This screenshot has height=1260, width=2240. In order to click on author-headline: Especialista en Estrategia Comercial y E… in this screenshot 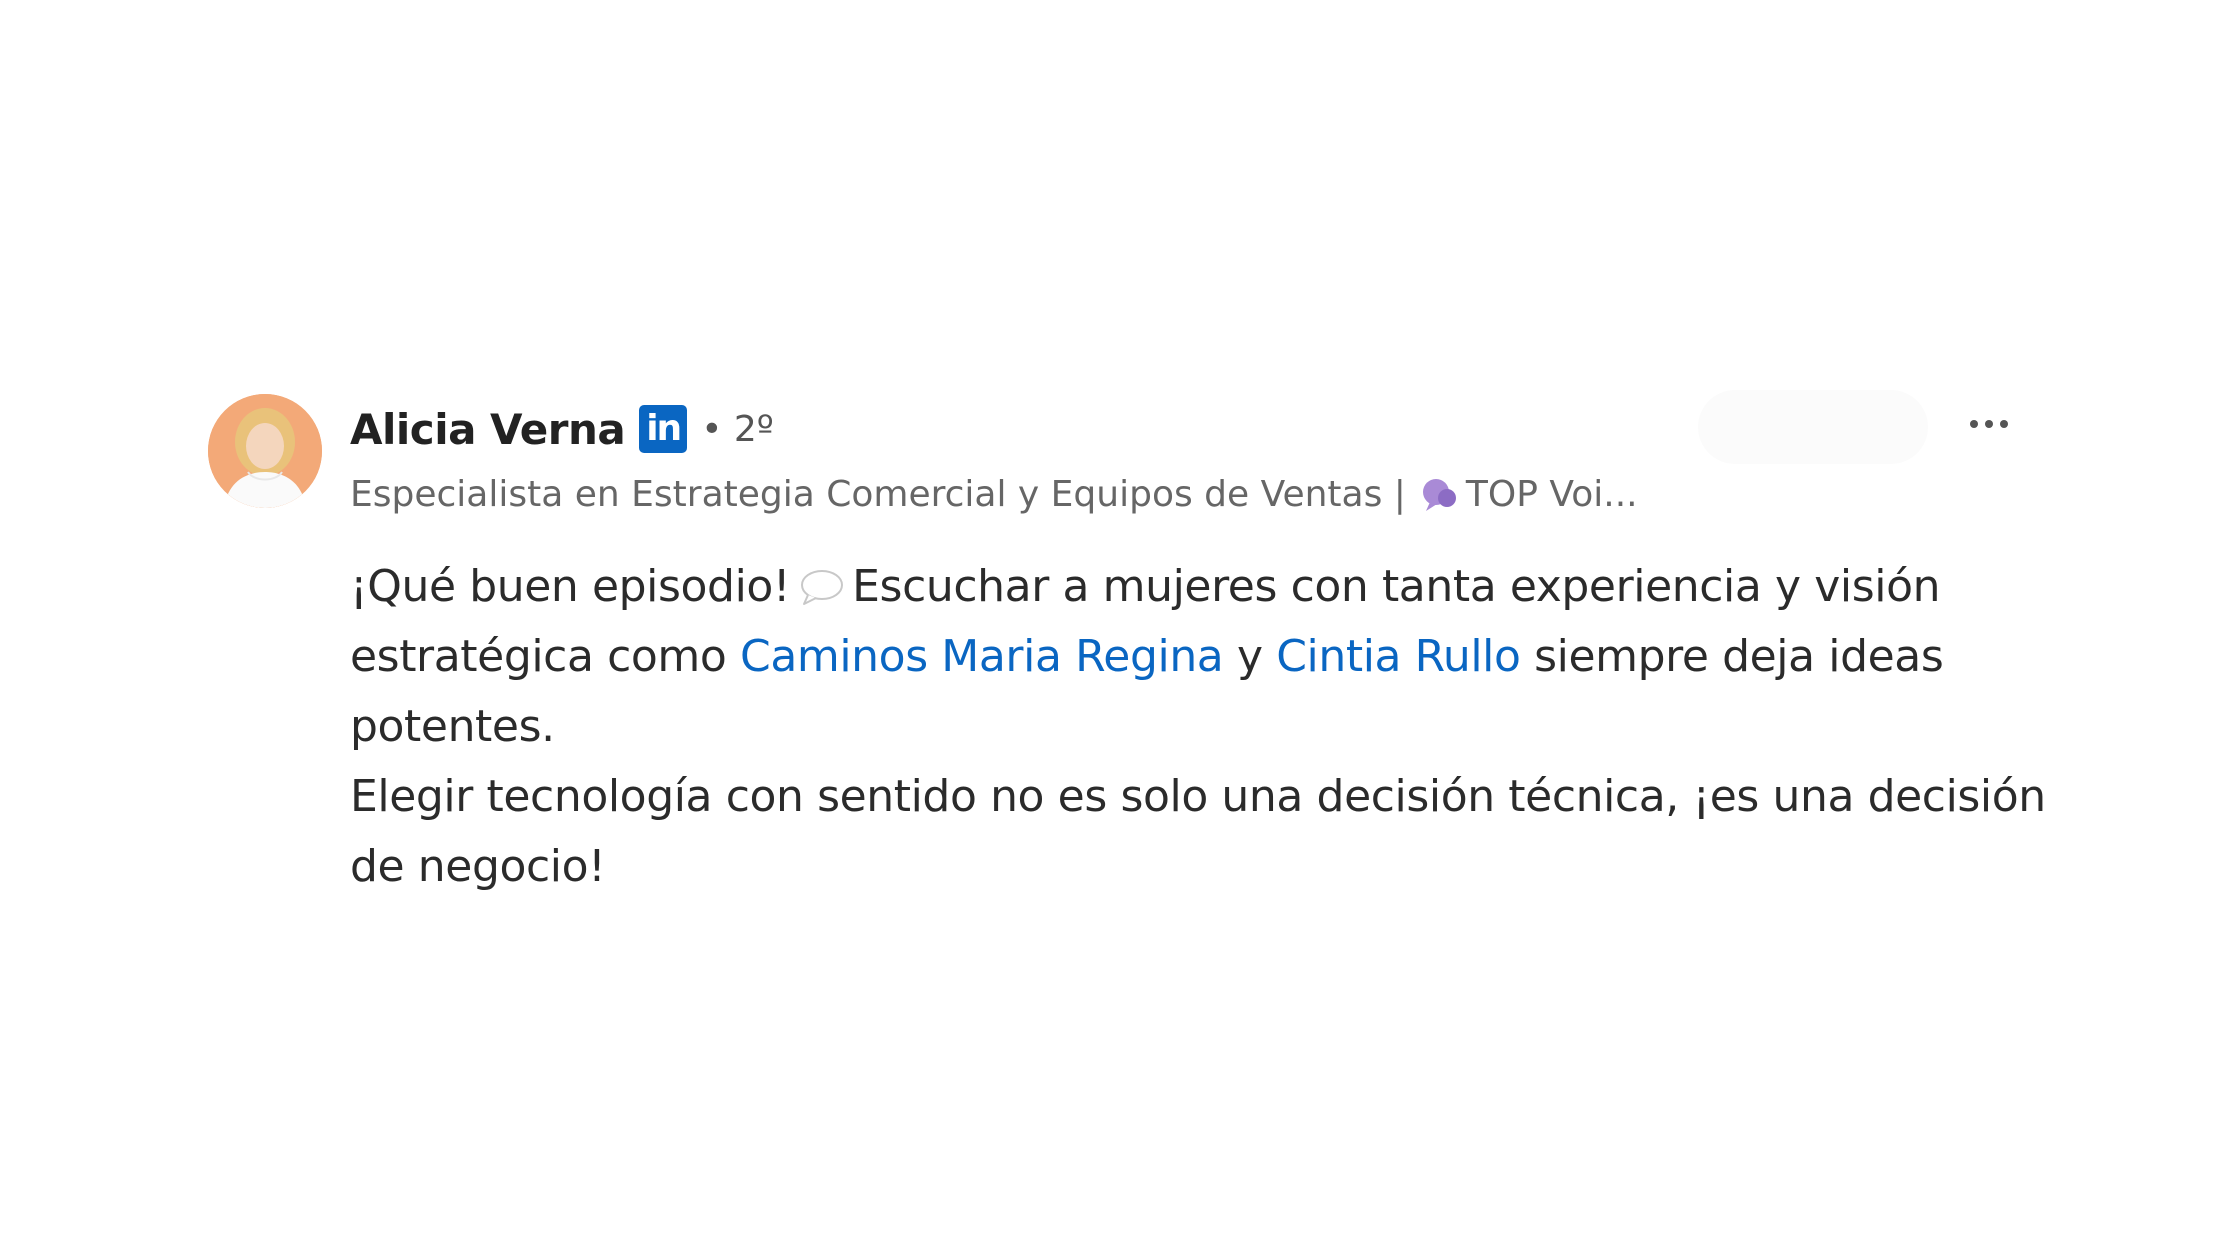, I will do `click(1050, 494)`.